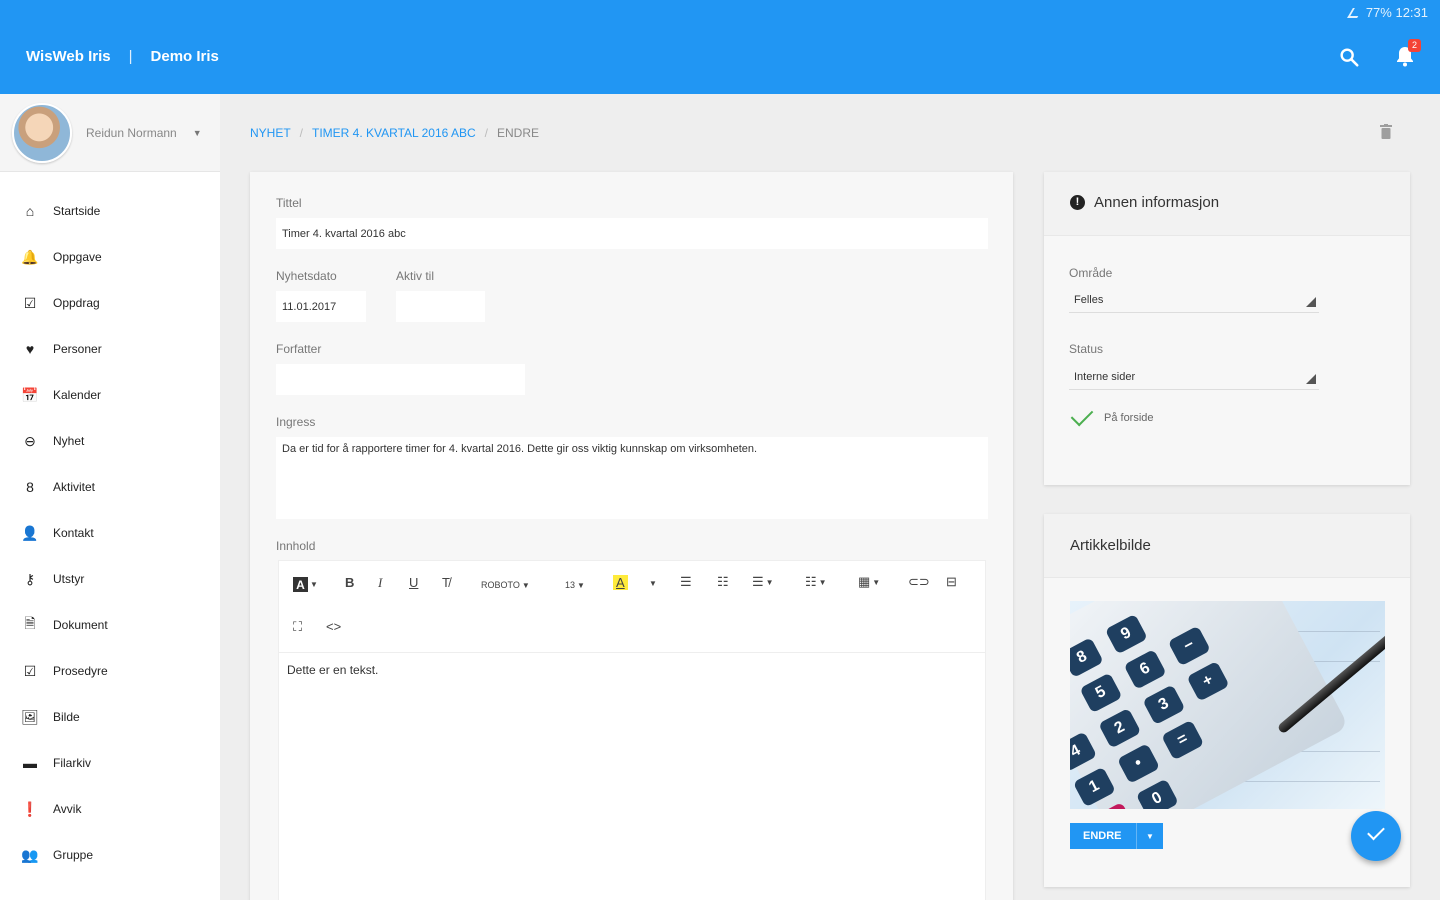 This screenshot has height=900, width=1440. I want to click on edit-image-button: ENDRE ▼, so click(1116, 836).